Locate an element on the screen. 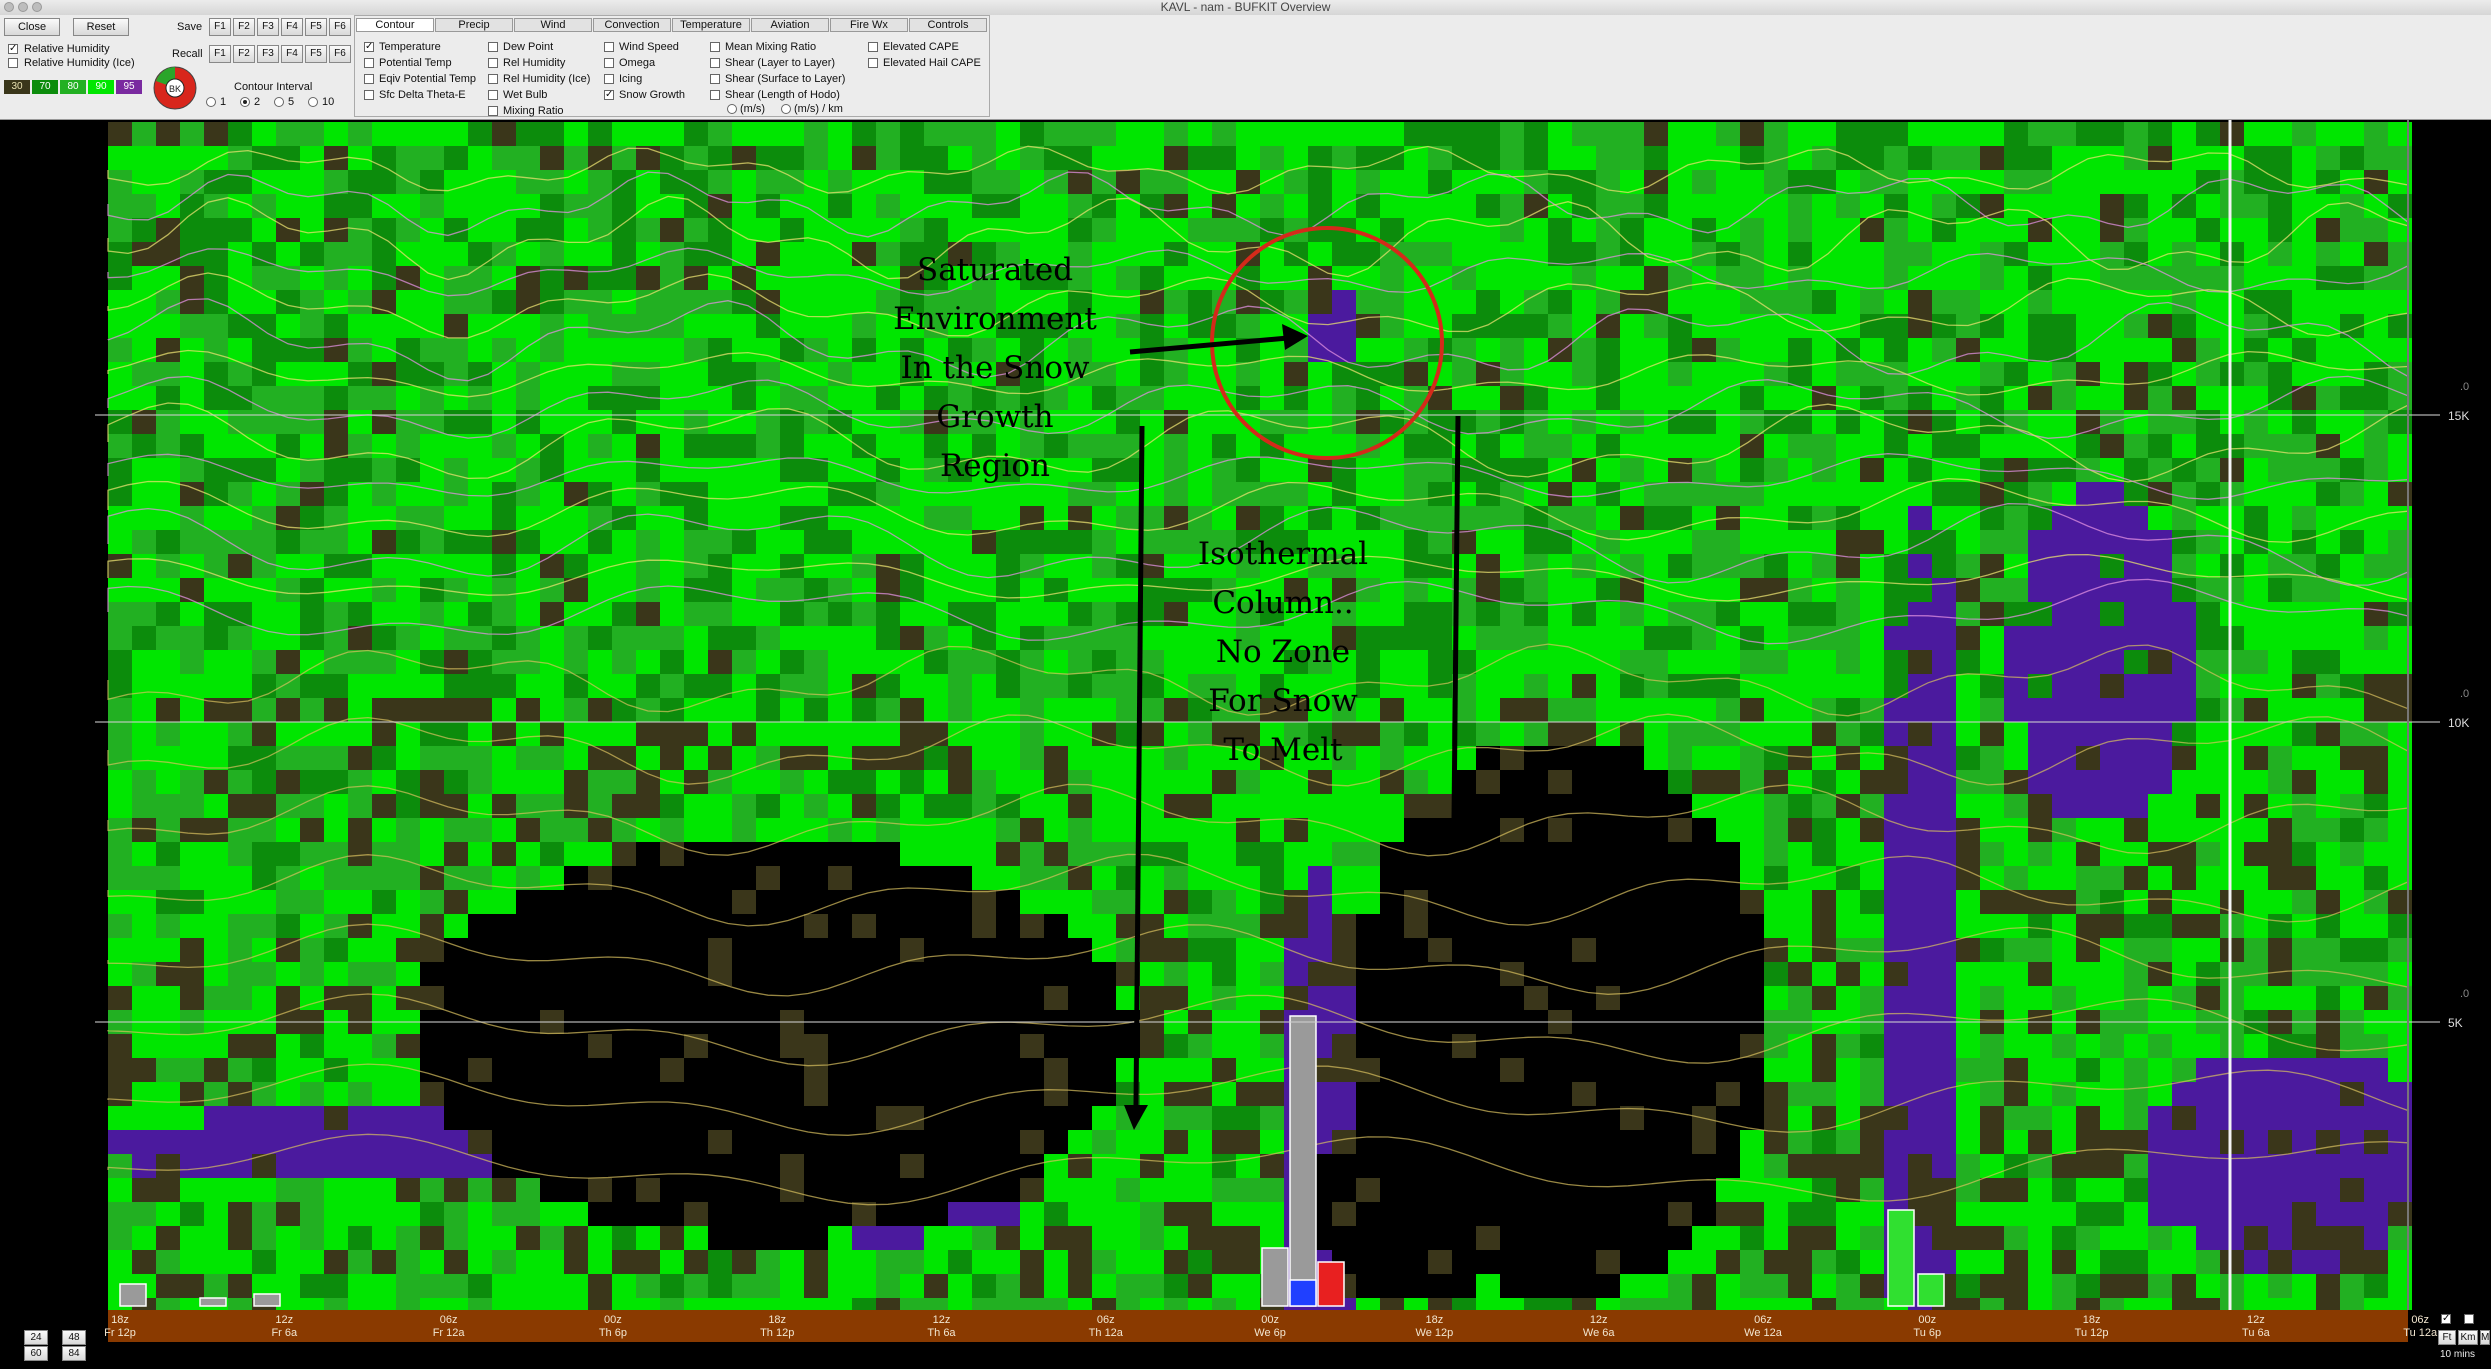  rh-swatch-80: 80 is located at coordinates (73, 87).